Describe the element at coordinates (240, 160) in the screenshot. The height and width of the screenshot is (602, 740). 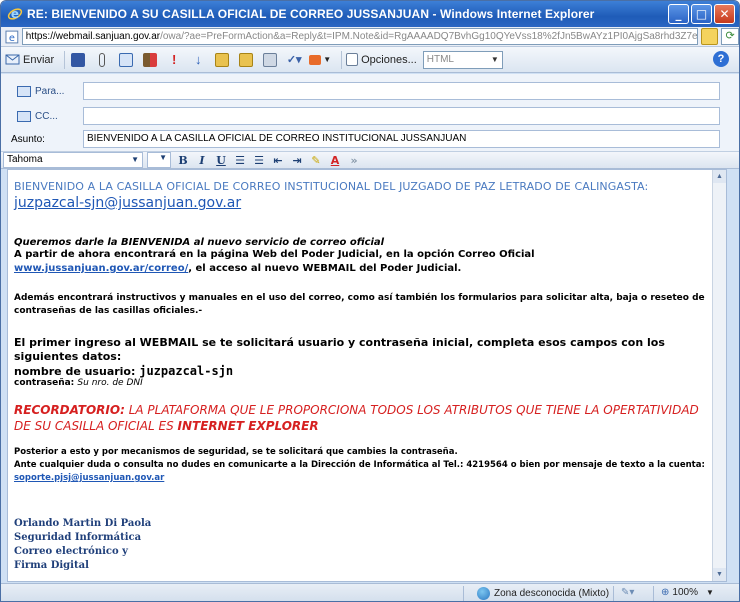
I see `bullets-icon: ☰` at that location.